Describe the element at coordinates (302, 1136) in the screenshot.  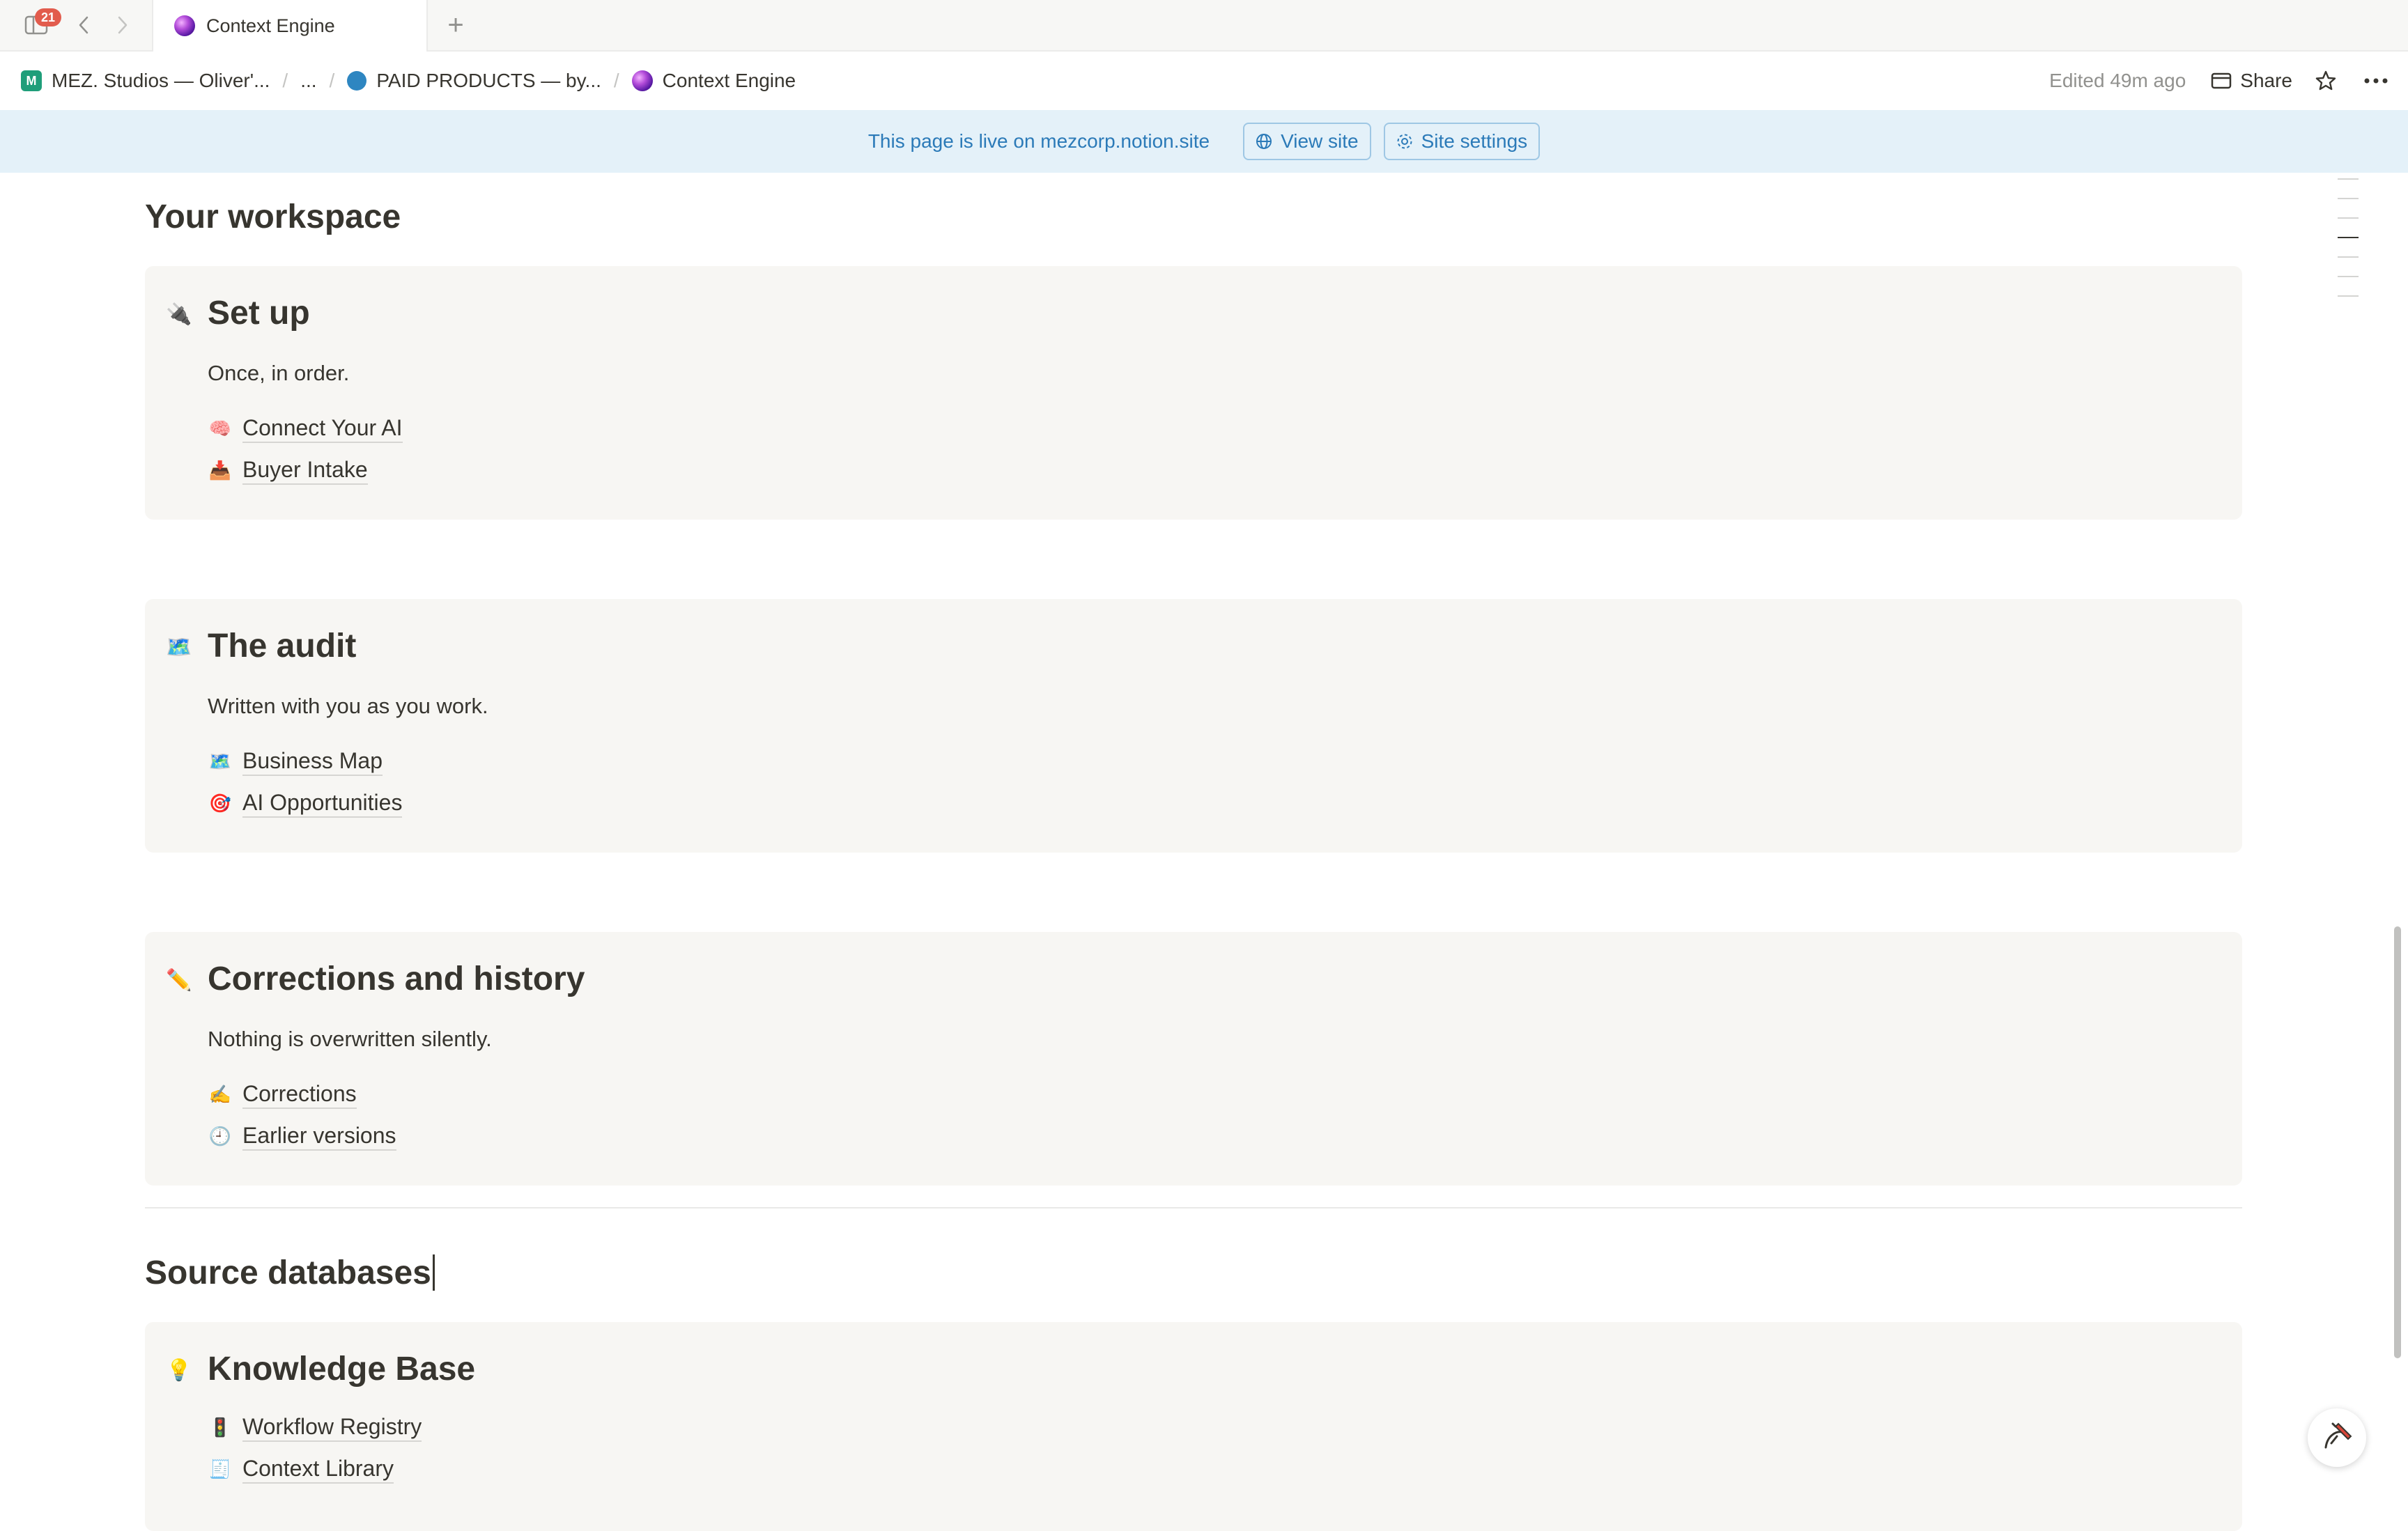
I see `link-earlier-versions: 🕘 Earlier versions` at that location.